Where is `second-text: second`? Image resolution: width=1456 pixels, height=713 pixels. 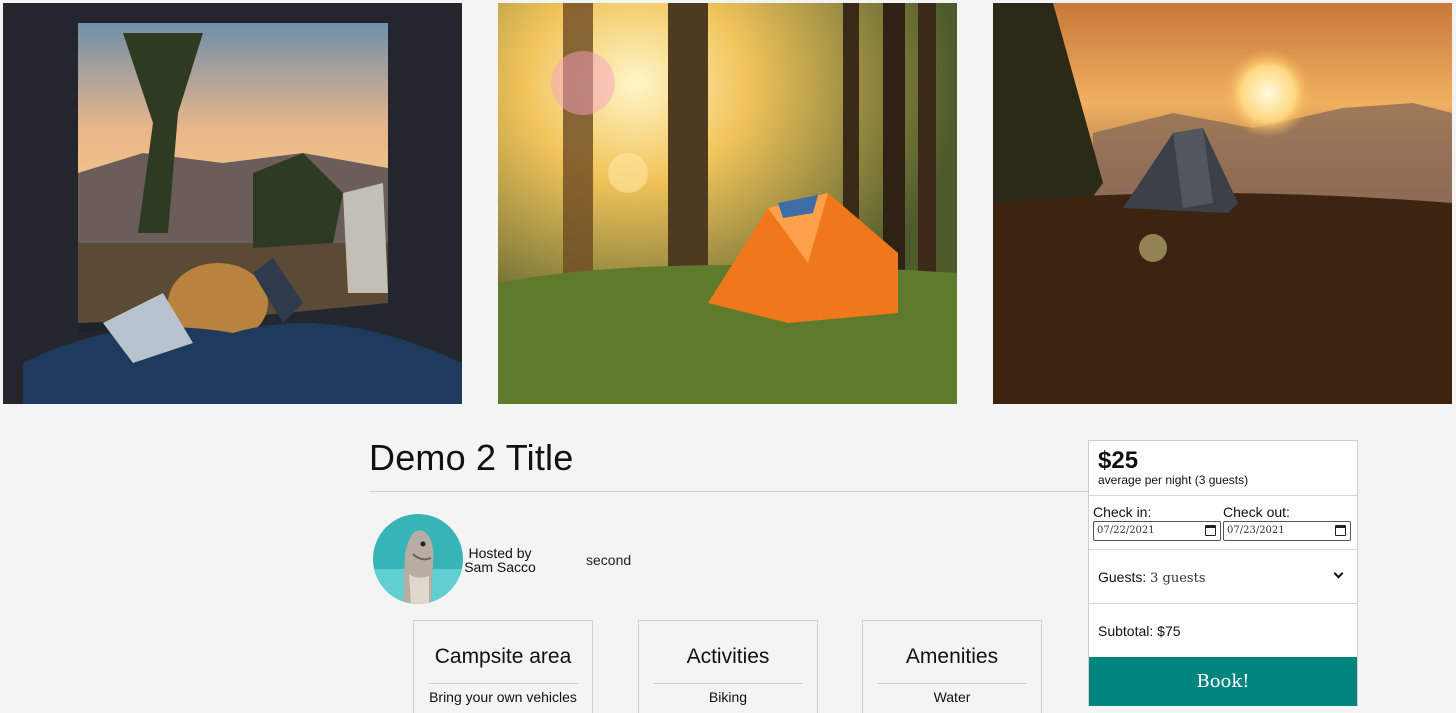
second-text: second is located at coordinates (609, 560).